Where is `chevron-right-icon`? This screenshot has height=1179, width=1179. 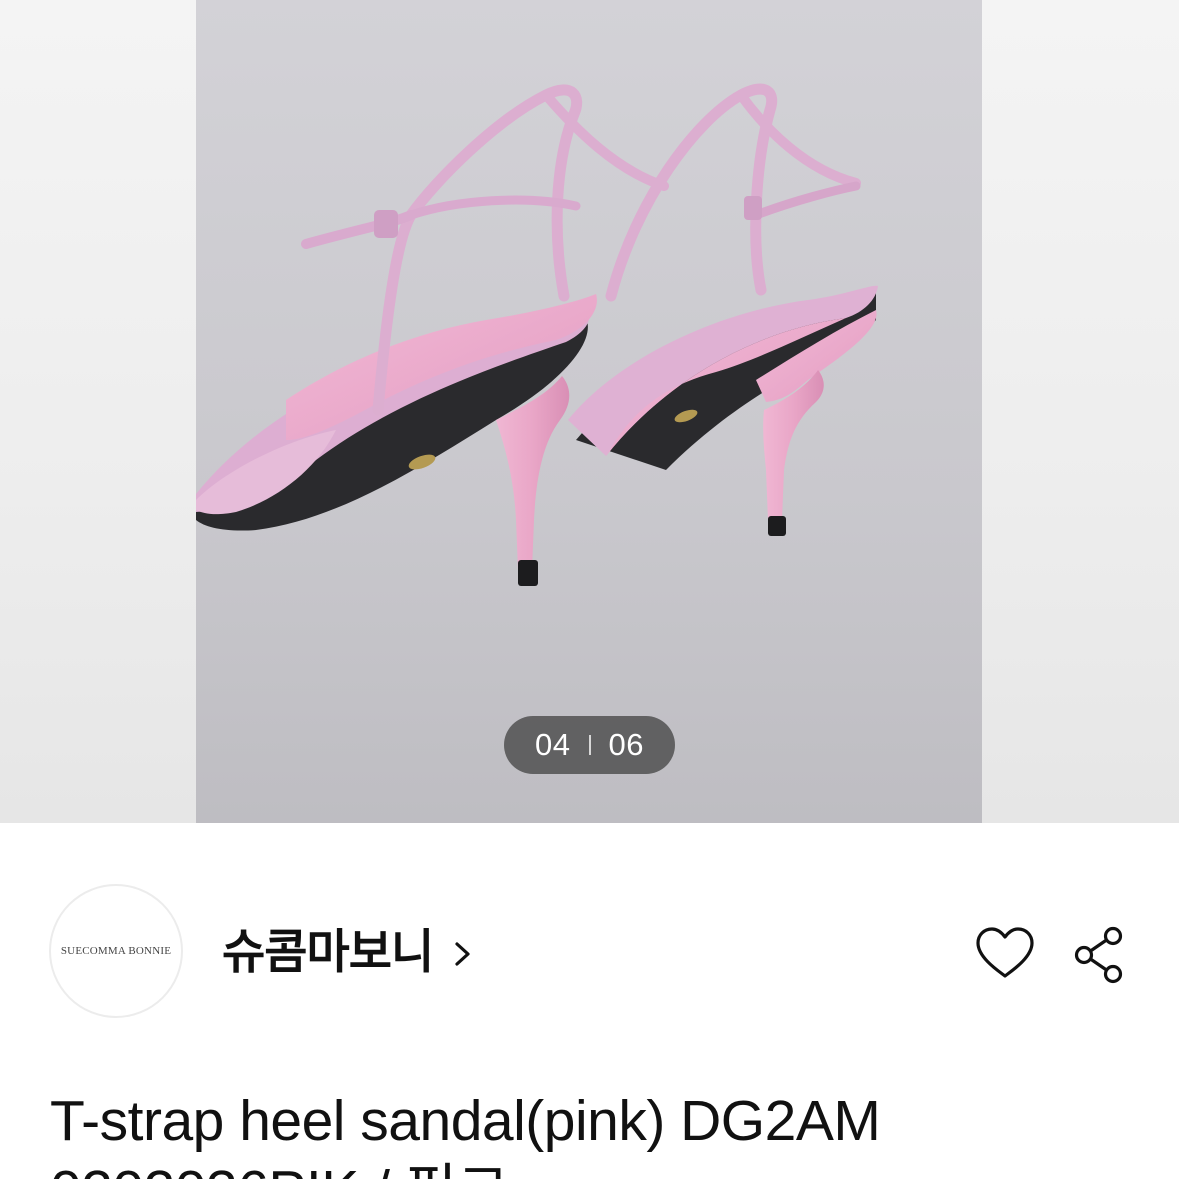
chevron-right-icon is located at coordinates (463, 954).